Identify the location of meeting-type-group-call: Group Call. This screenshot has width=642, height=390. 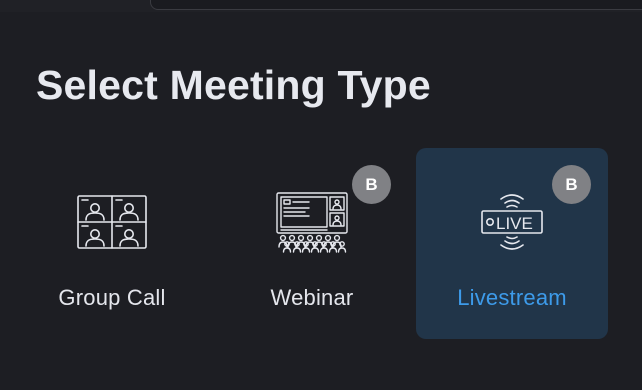
(112, 243).